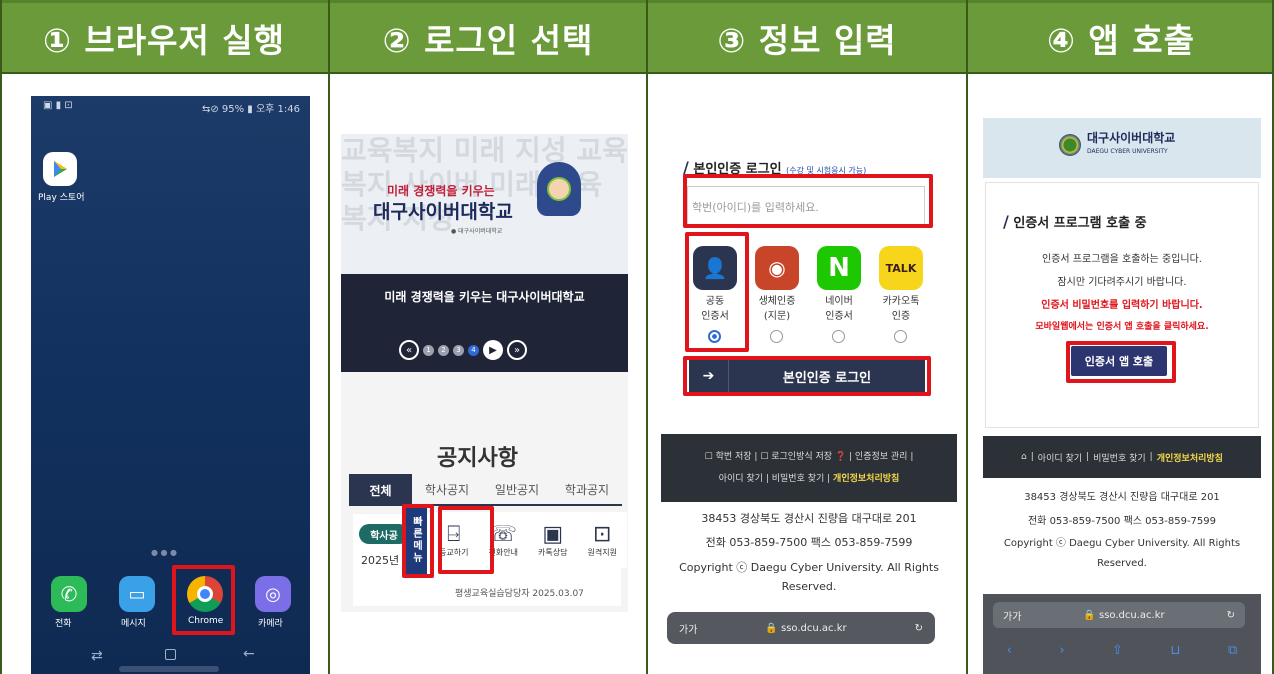 The width and height of the screenshot is (1274, 674). I want to click on play-store-icon, so click(60, 169).